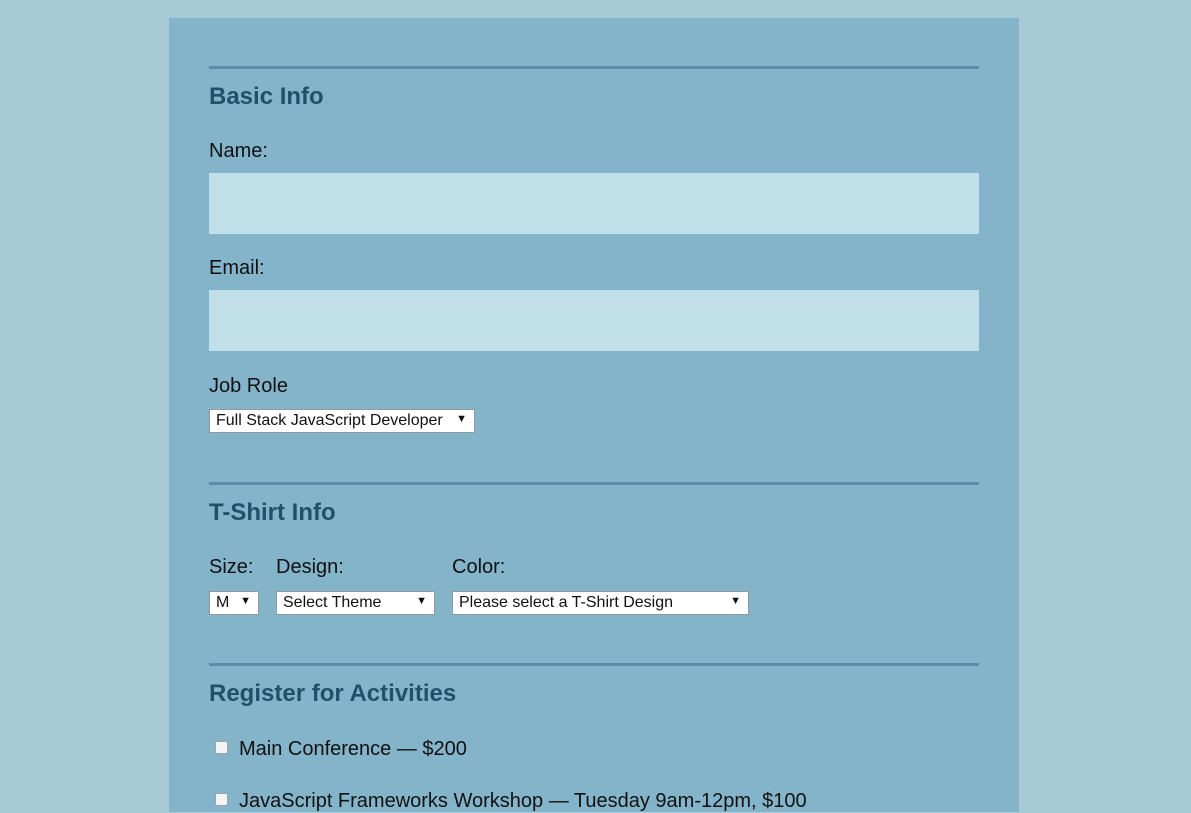  I want to click on design-selected-value: Select Theme, so click(332, 602).